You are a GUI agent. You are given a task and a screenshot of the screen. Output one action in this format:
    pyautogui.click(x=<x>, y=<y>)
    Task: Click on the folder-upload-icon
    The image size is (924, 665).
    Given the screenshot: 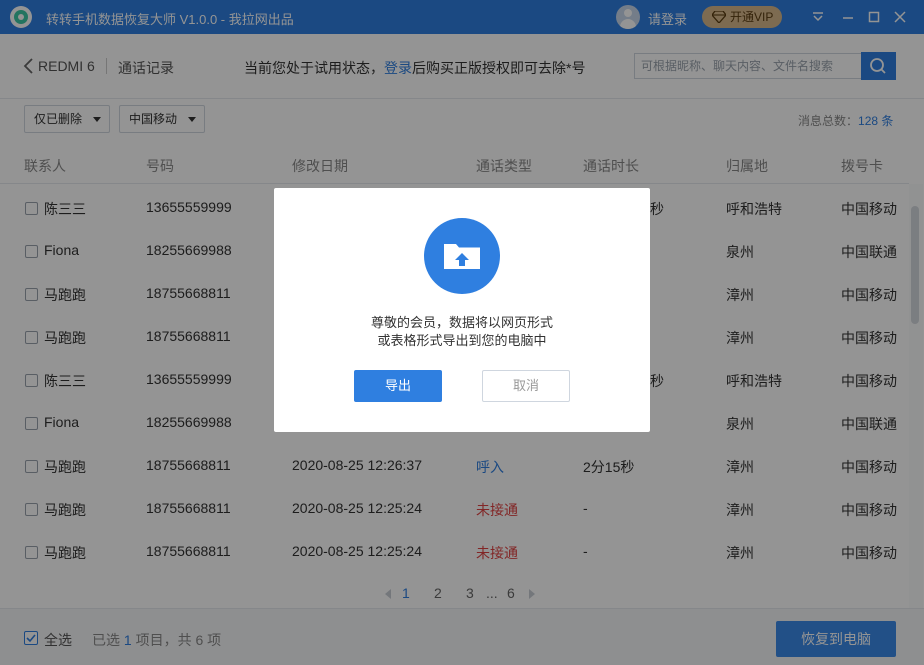 What is the action you would take?
    pyautogui.click(x=462, y=256)
    